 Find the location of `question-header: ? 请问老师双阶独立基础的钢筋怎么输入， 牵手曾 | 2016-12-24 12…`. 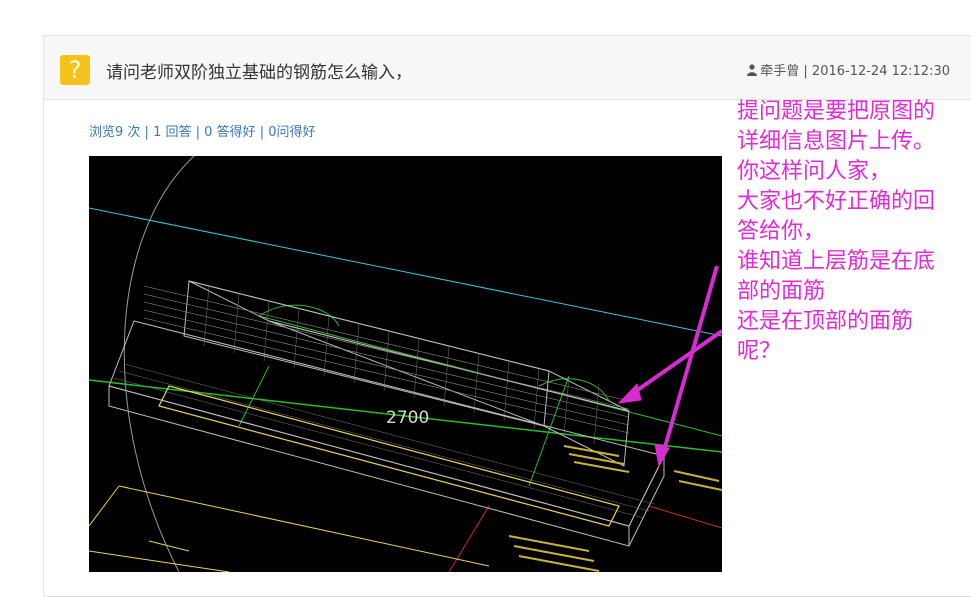

question-header: ? 请问老师双阶独立基础的钢筋怎么输入， 牵手曾 | 2016-12-24 12… is located at coordinates (507, 68).